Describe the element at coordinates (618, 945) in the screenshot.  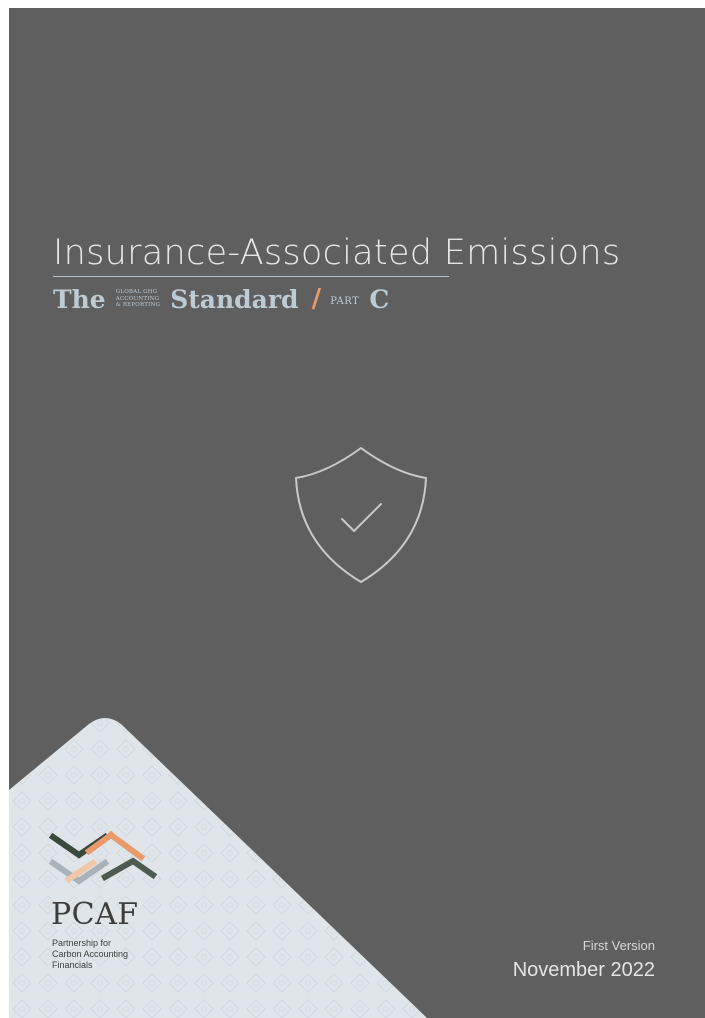
I see `version-label: First Version` at that location.